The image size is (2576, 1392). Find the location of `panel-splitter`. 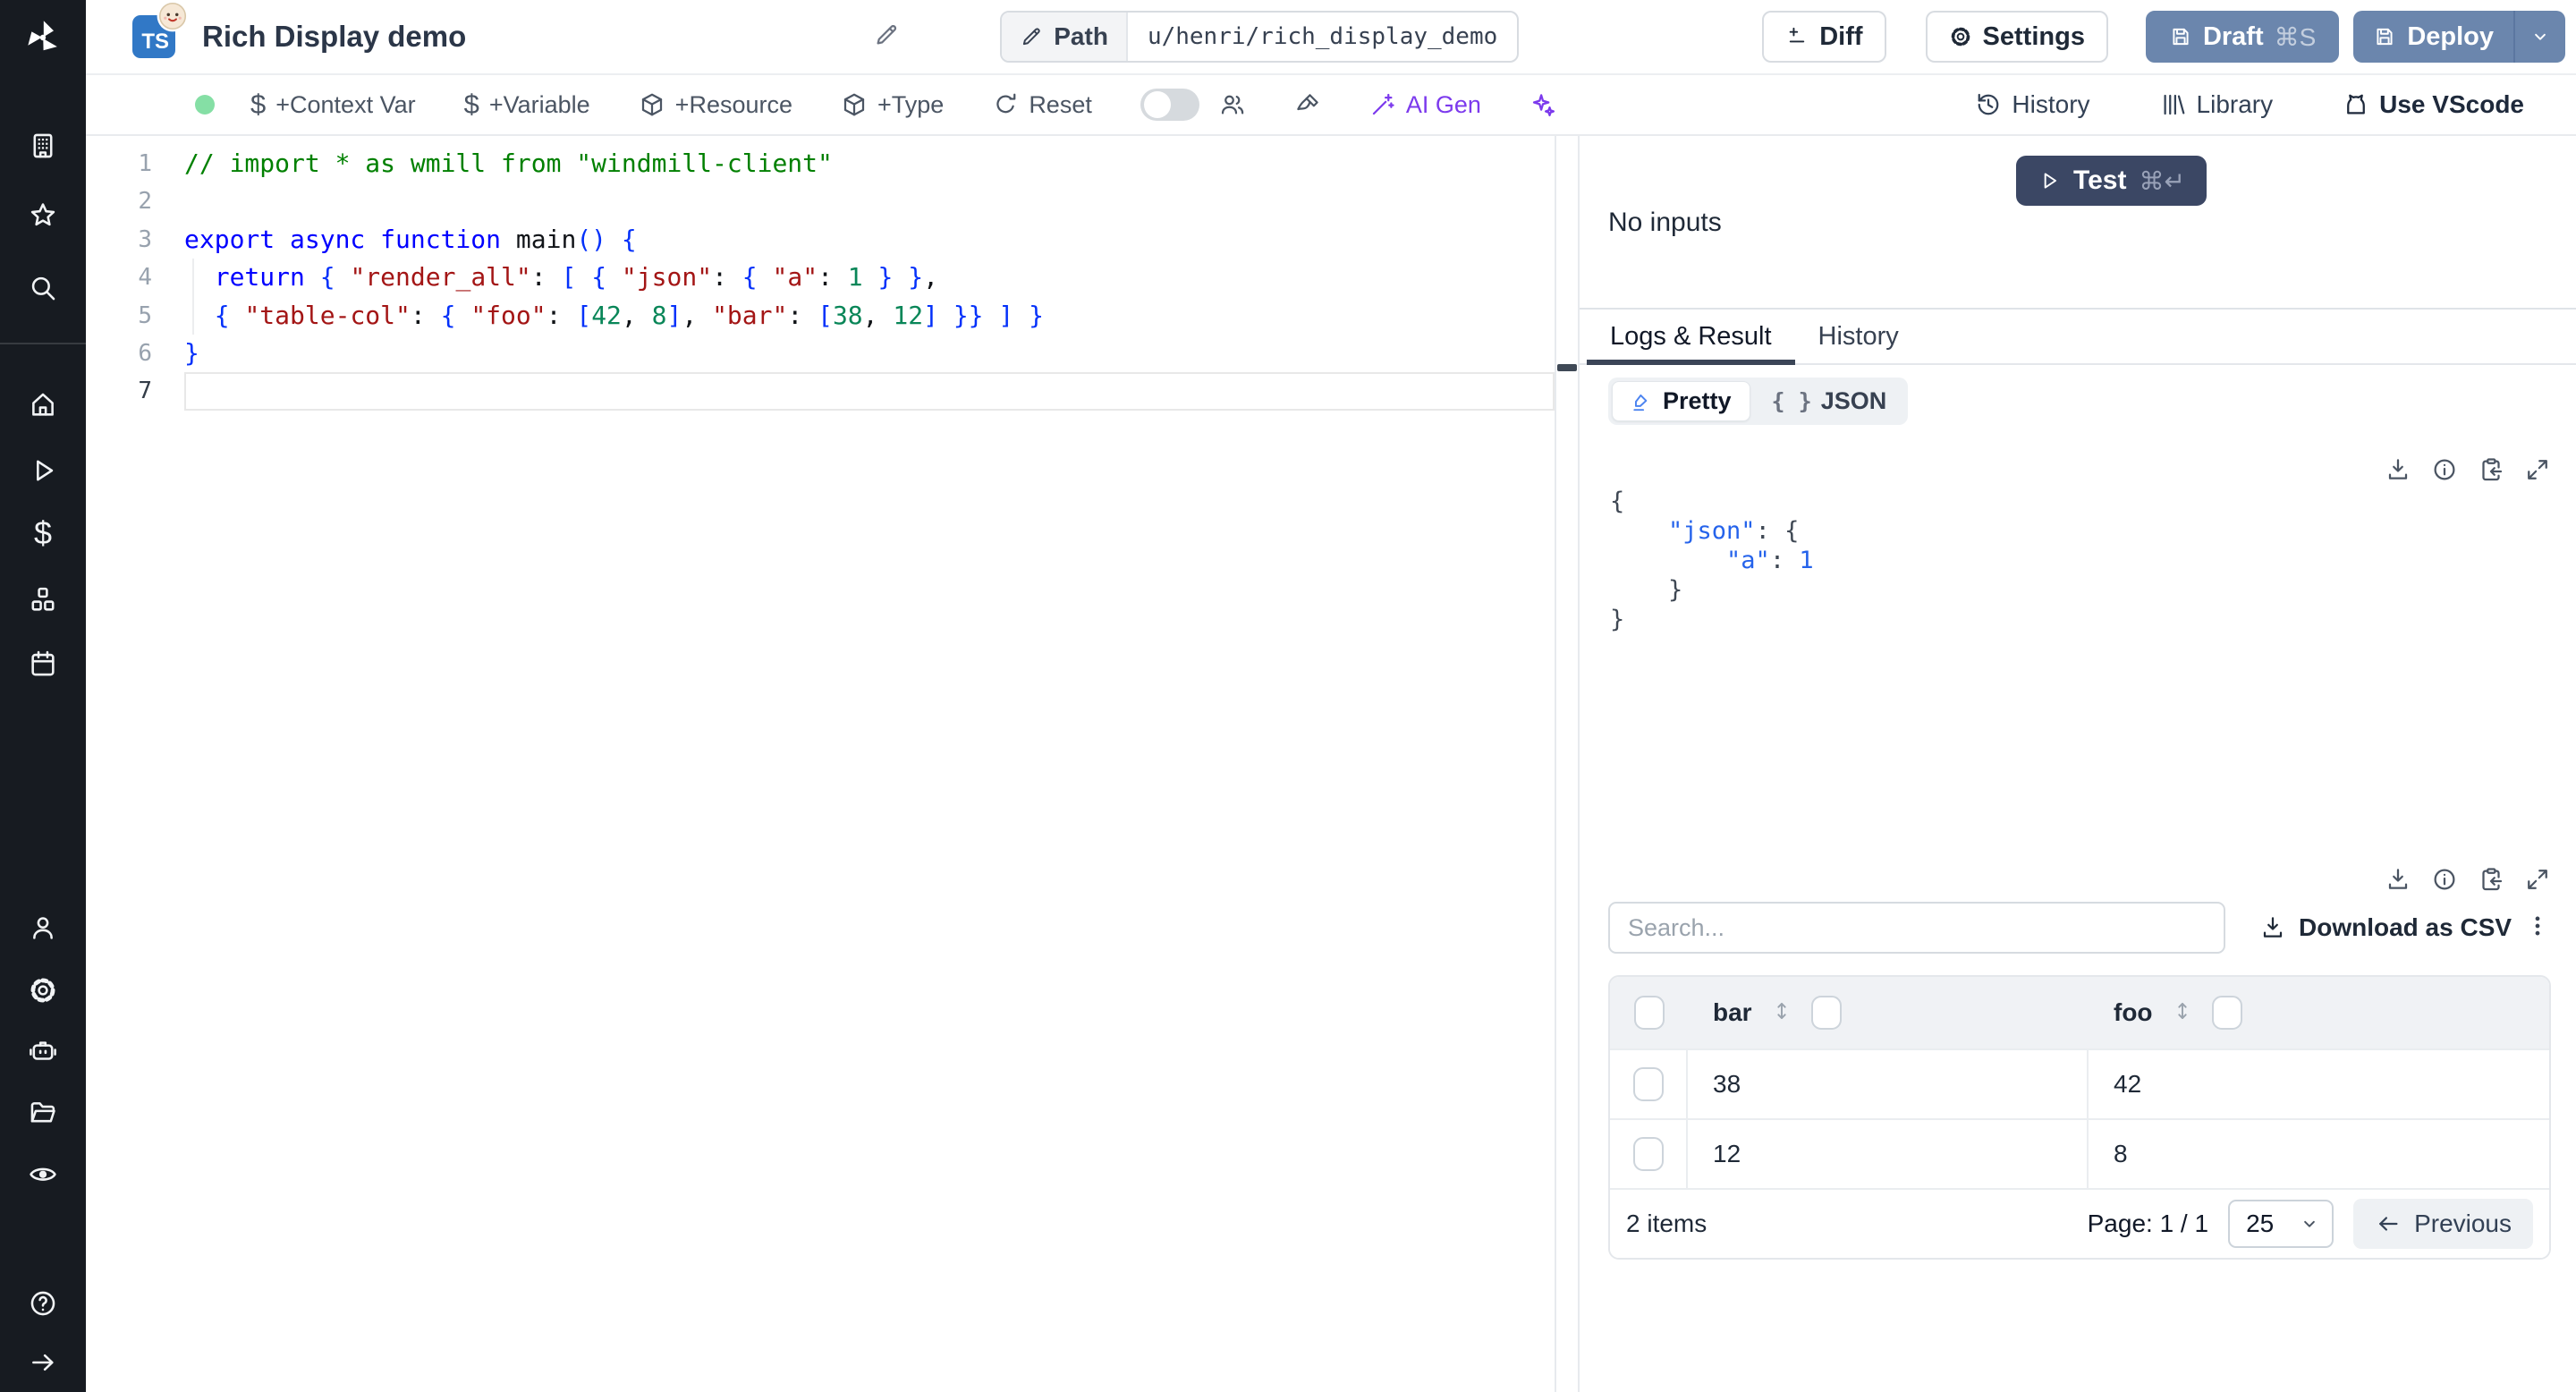

panel-splitter is located at coordinates (1567, 764).